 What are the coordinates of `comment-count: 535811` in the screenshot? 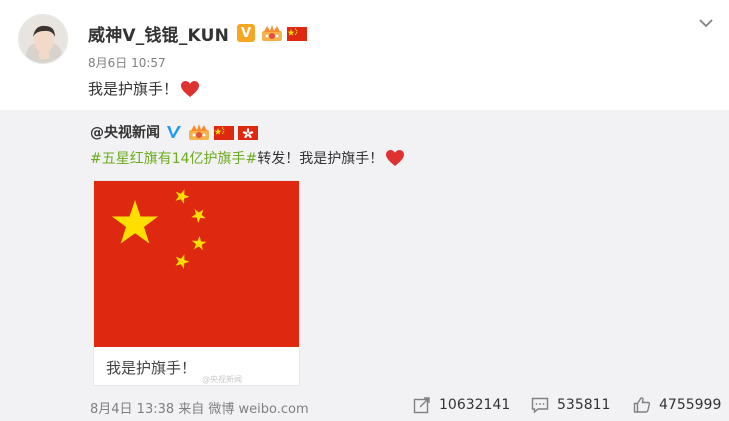 It's located at (584, 405).